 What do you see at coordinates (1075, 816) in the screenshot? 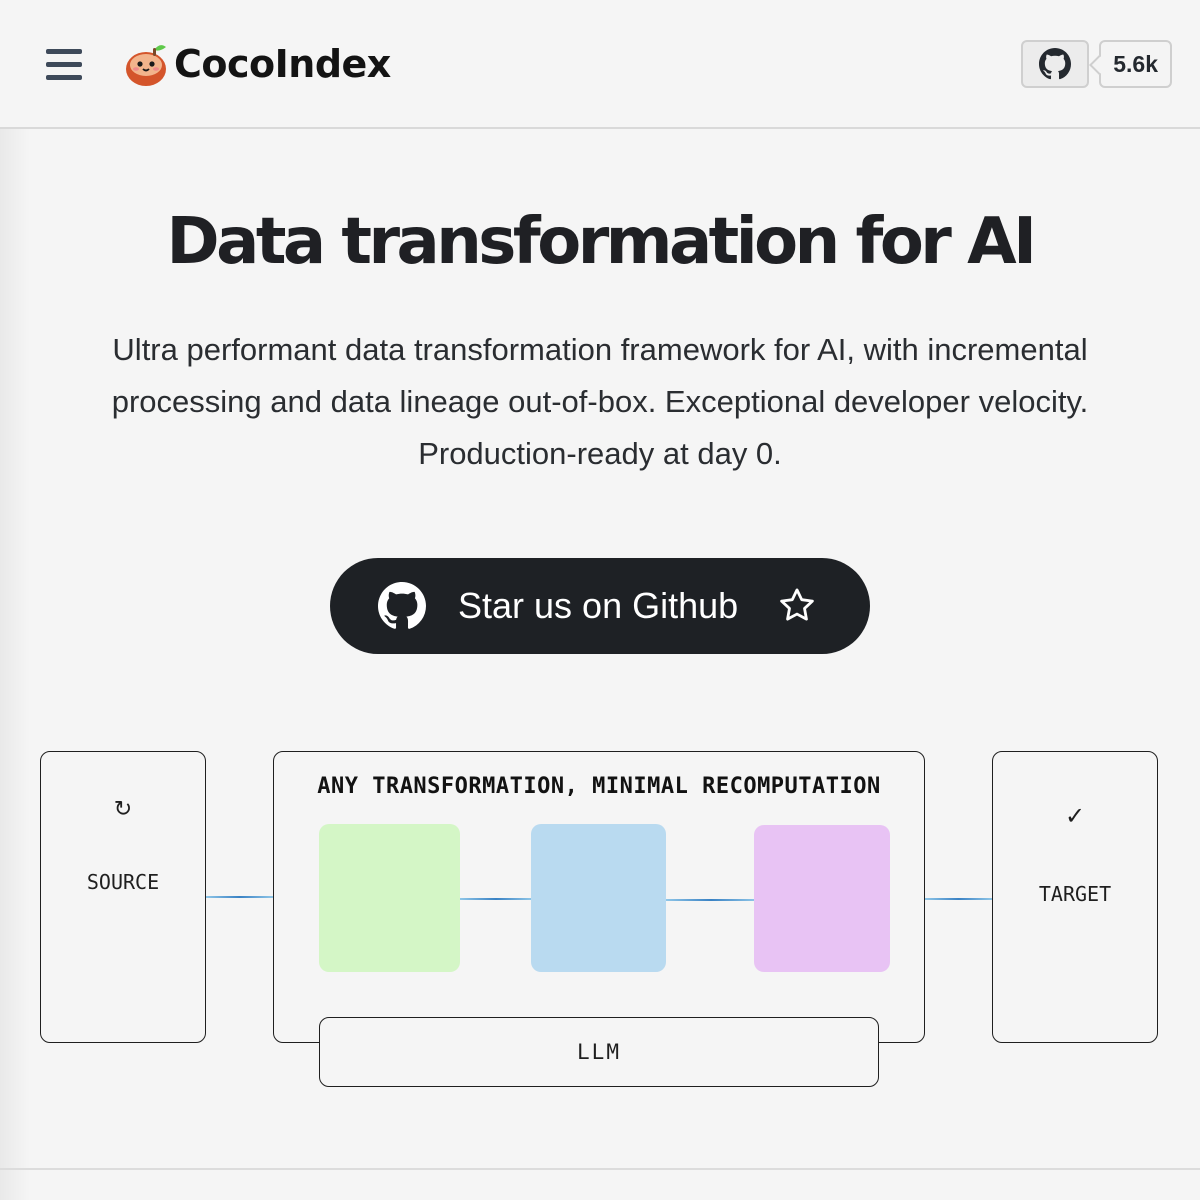
I see `check-icon: ✓` at bounding box center [1075, 816].